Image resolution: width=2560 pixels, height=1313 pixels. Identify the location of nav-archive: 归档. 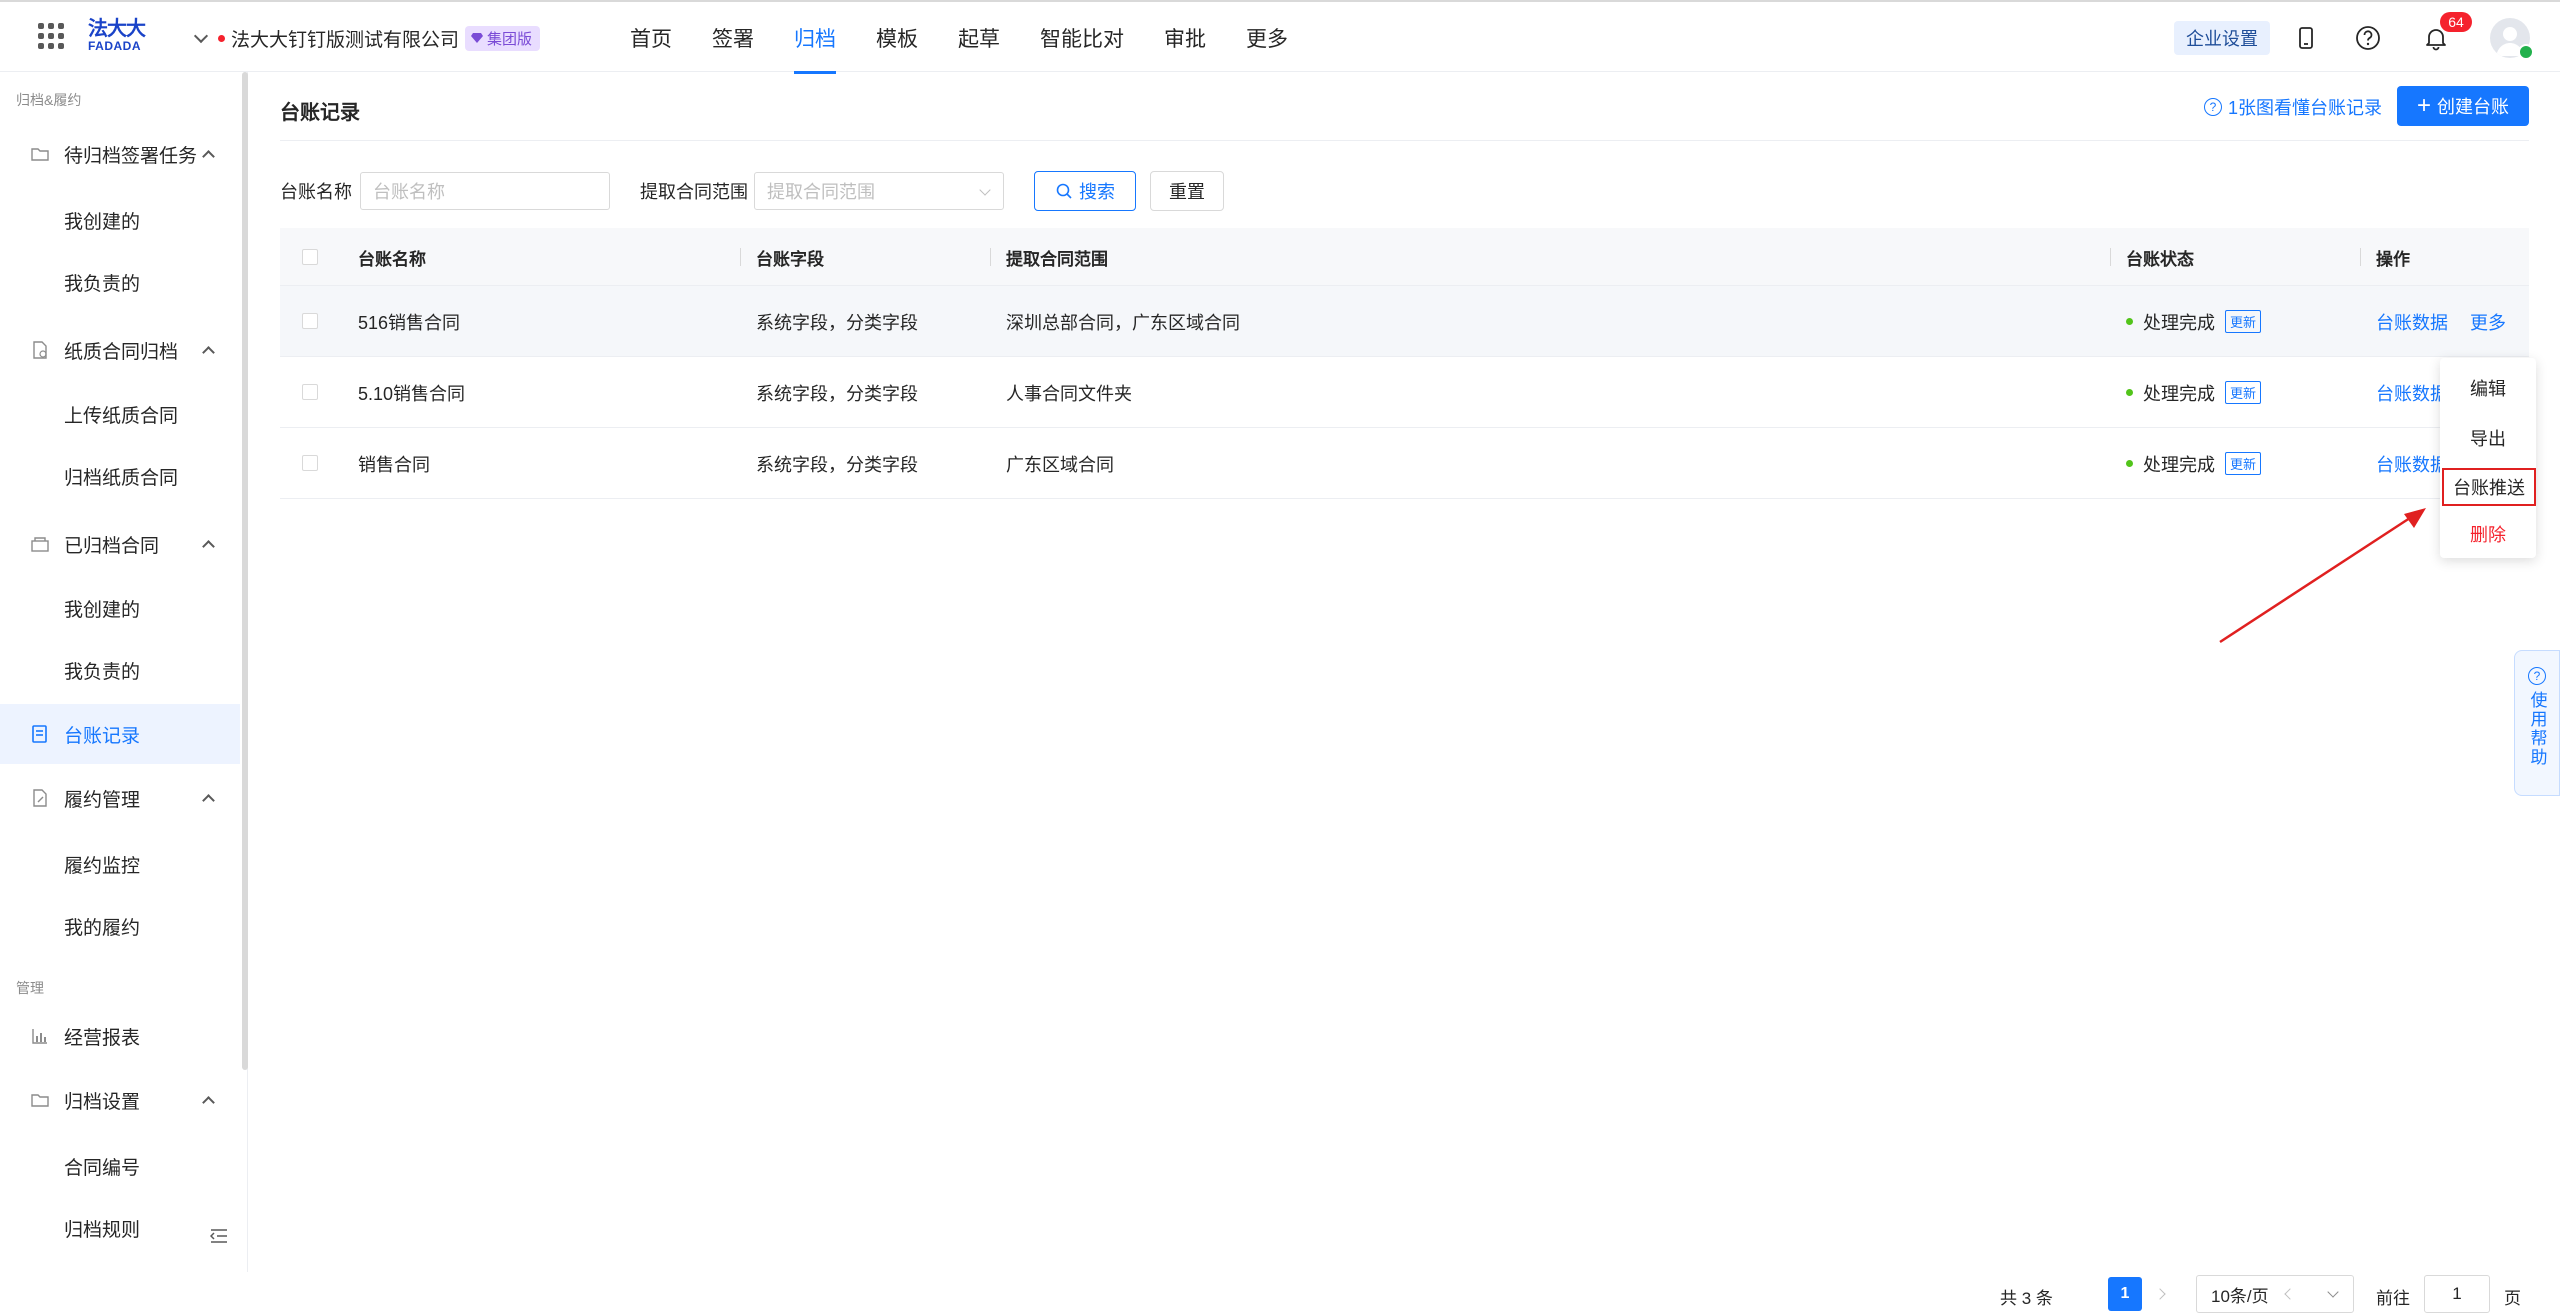
(815, 38).